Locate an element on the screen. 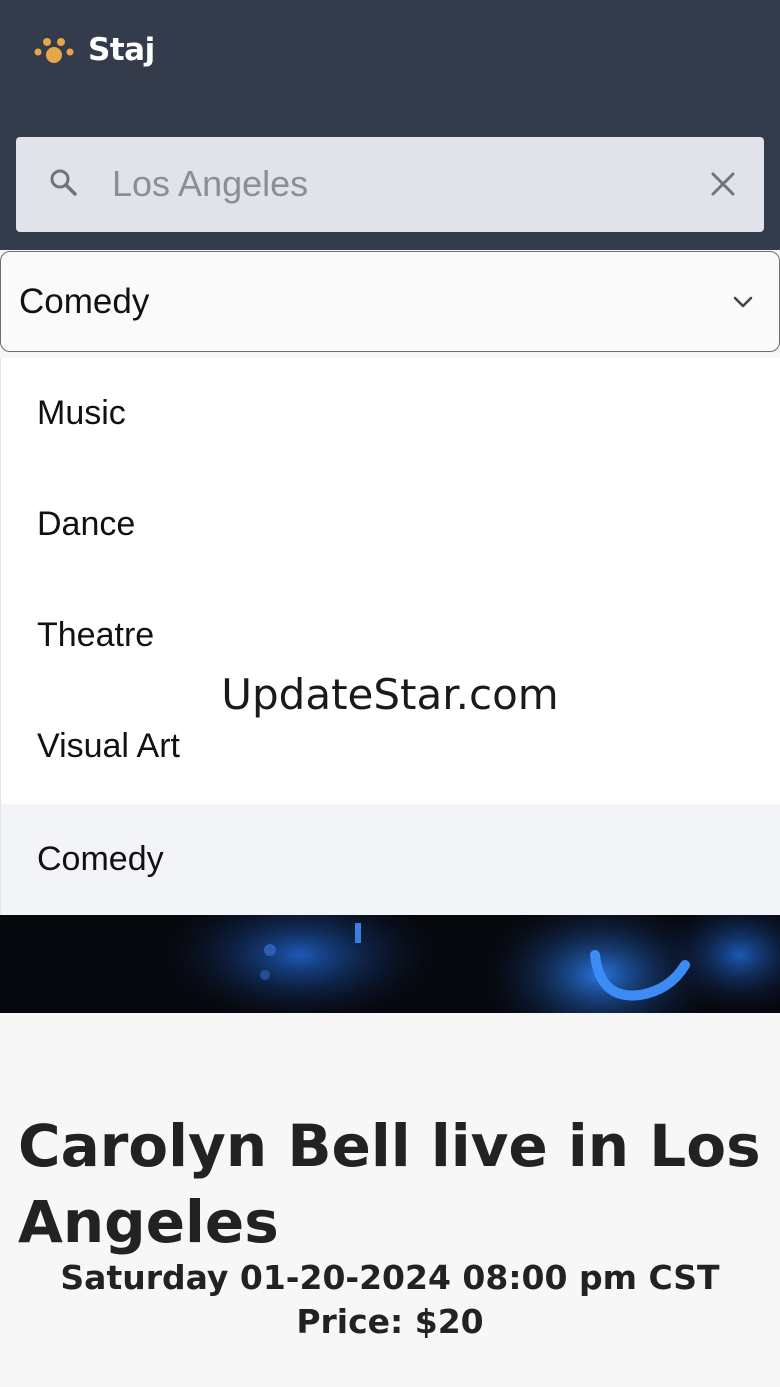 Image resolution: width=780 pixels, height=1387 pixels. search-icon is located at coordinates (63, 182).